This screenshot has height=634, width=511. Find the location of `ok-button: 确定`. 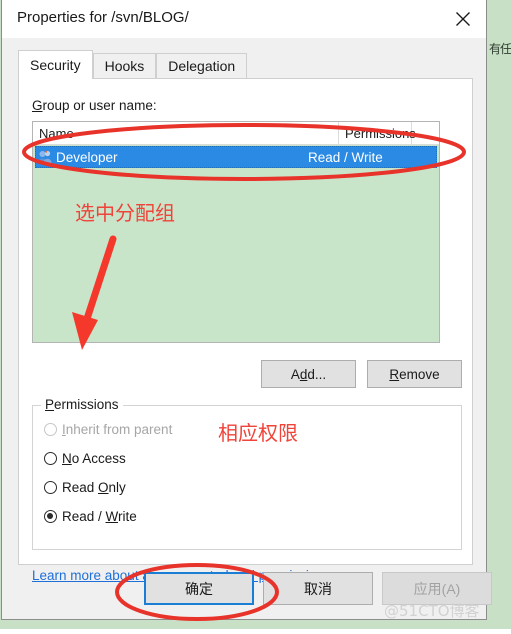

ok-button: 确定 is located at coordinates (199, 588).